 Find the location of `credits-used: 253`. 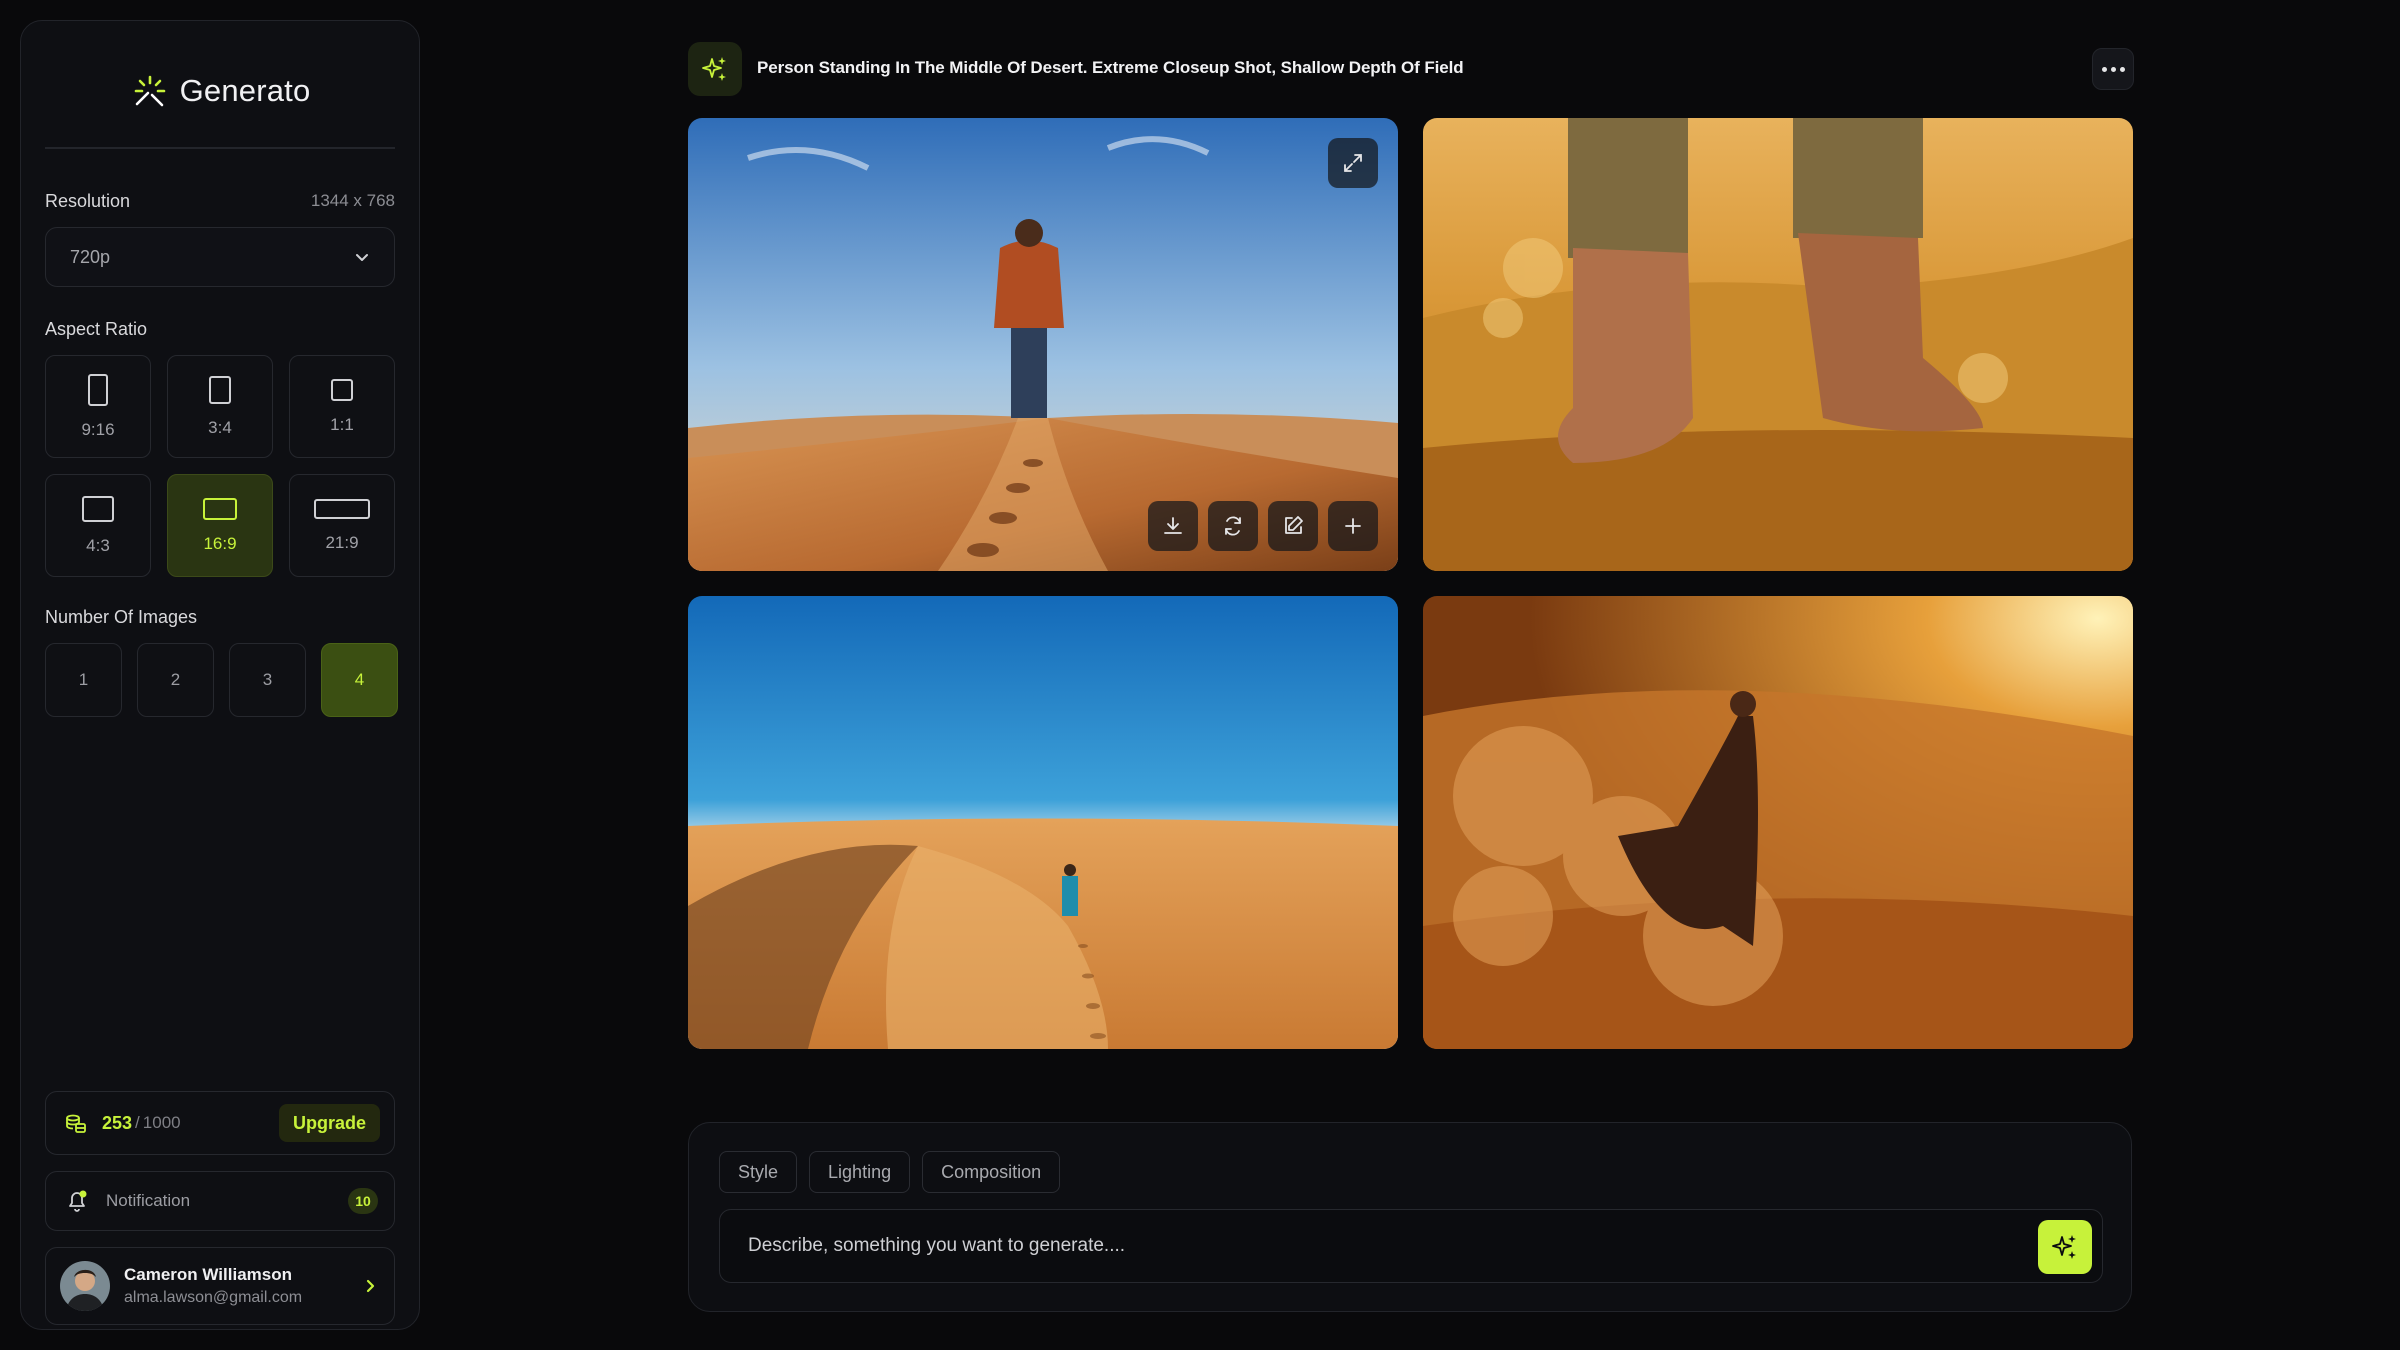

credits-used: 253 is located at coordinates (117, 1122).